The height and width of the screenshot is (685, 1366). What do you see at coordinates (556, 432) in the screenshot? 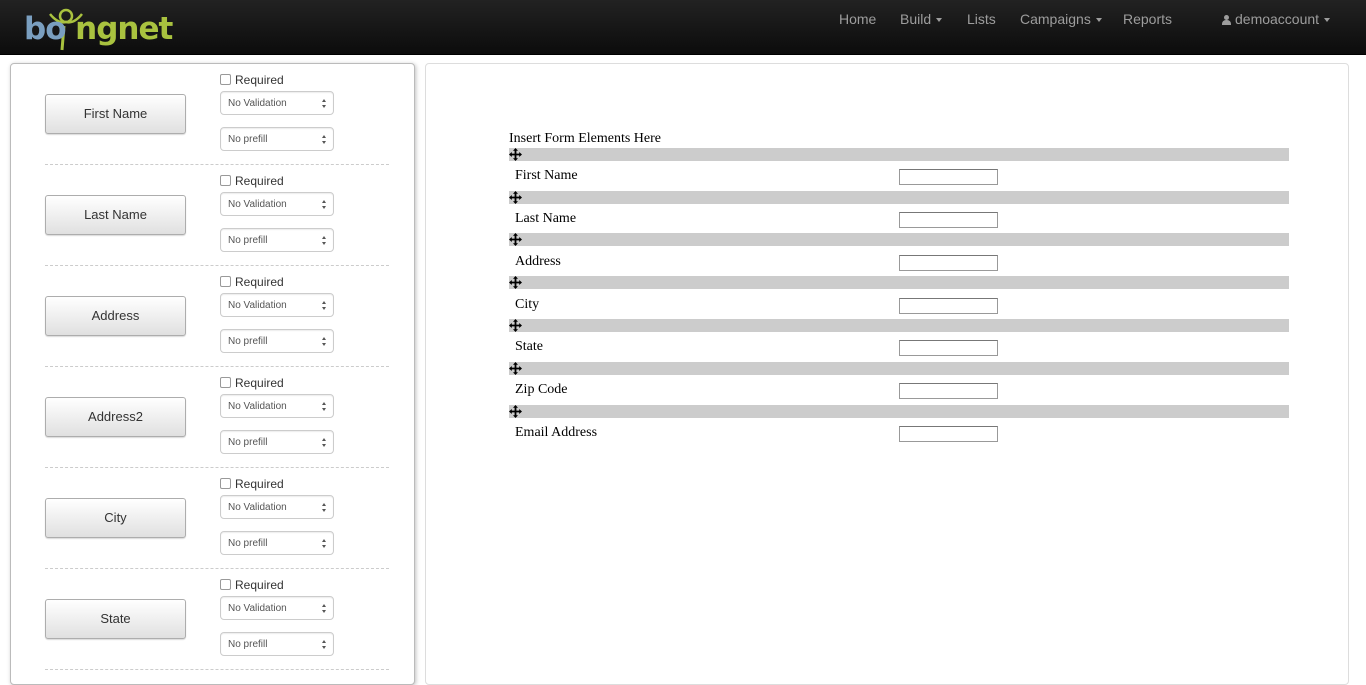
I see `form-field-label: Email Address` at bounding box center [556, 432].